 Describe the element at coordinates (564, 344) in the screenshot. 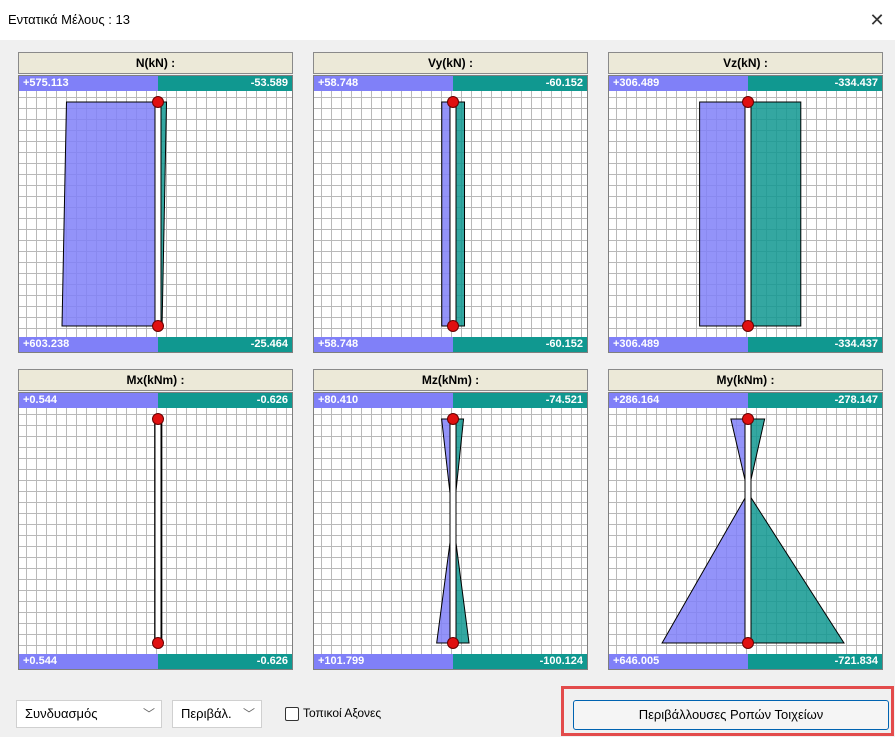

I see `bottom-negative-value: -60.152` at that location.